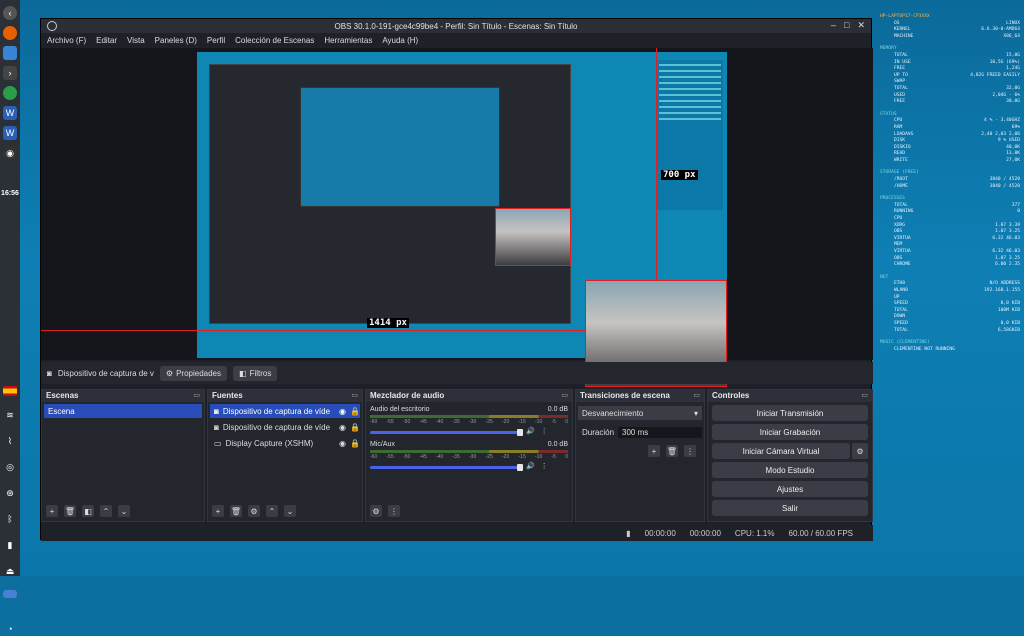 The height and width of the screenshot is (636, 1024). I want to click on settings-button: Ajustes, so click(790, 489).